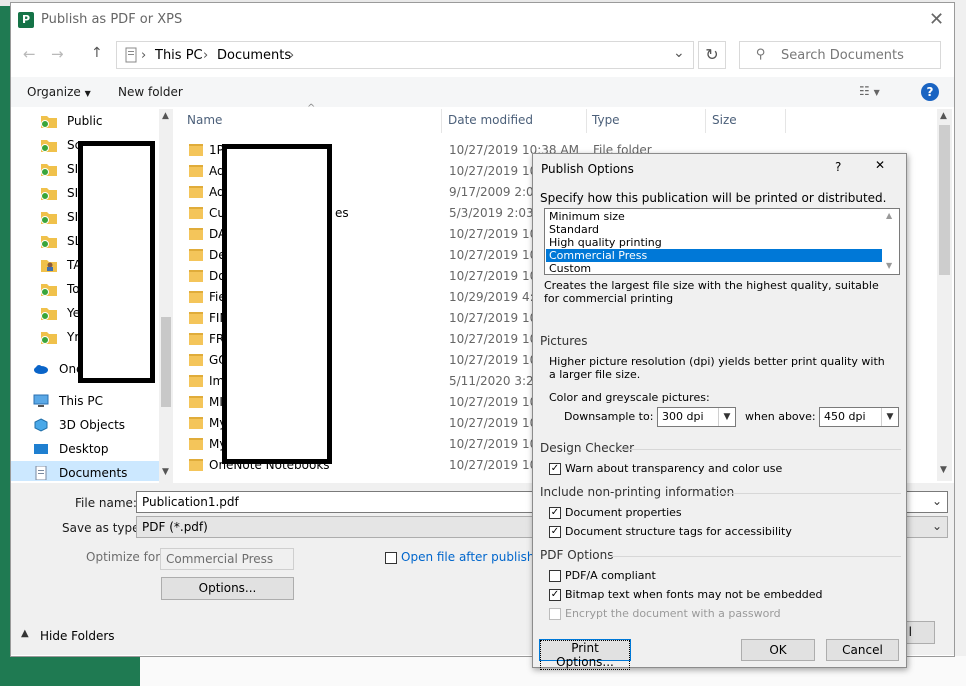 The width and height of the screenshot is (966, 686). Describe the element at coordinates (587, 448) in the screenshot. I see `design-checker-heading: Design Checker` at that location.